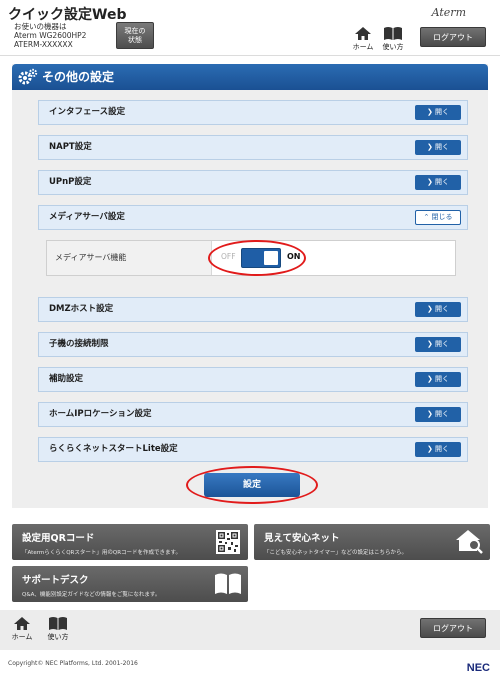 This screenshot has width=500, height=685. What do you see at coordinates (87, 112) in the screenshot?
I see `row-label: インタフェース設定` at bounding box center [87, 112].